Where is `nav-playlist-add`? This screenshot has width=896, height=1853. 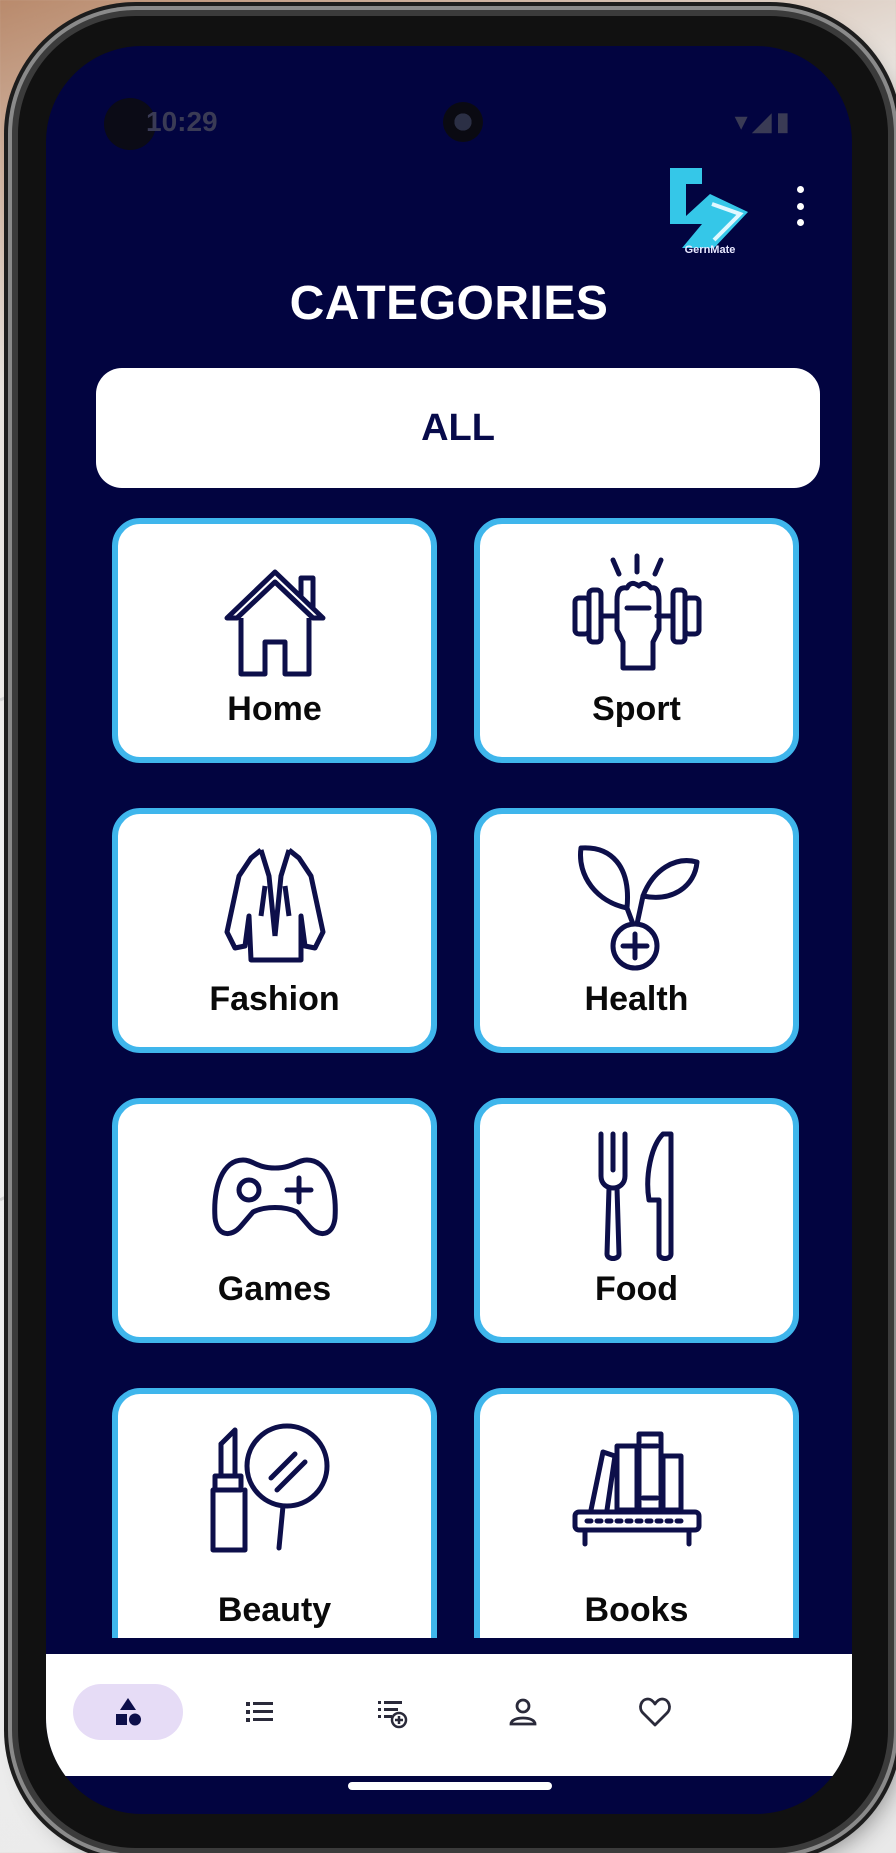
nav-playlist-add is located at coordinates (391, 1712).